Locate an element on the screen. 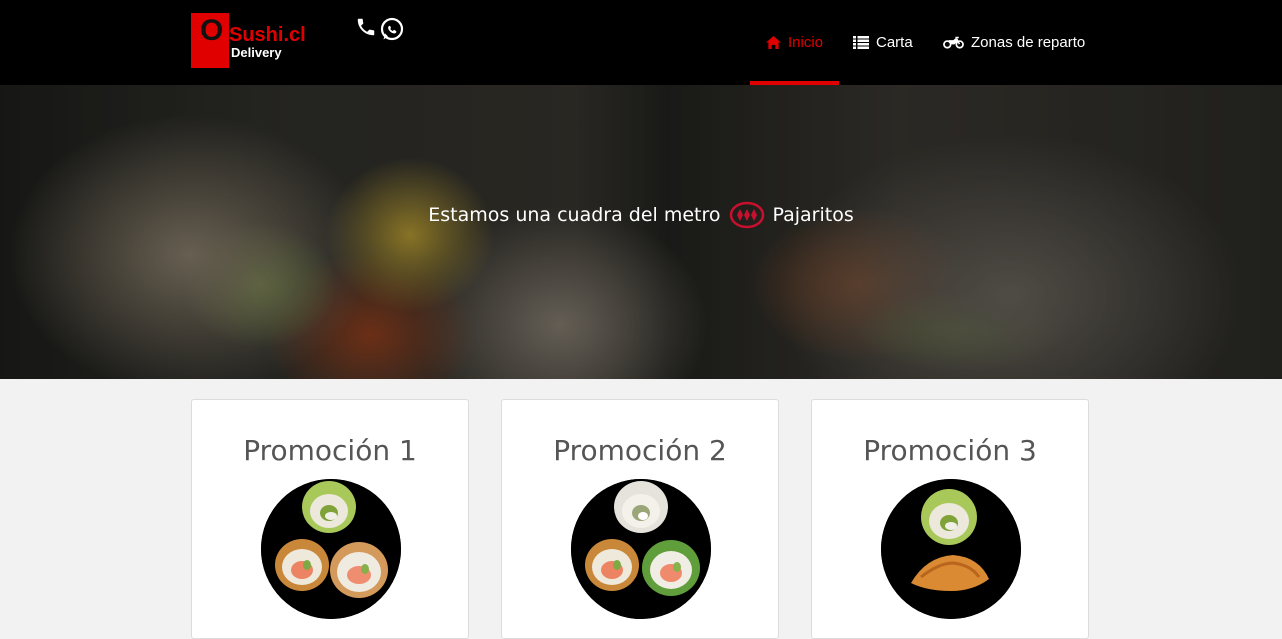 This screenshot has height=639, width=1282. promo-title: Promoción 1 is located at coordinates (330, 450).